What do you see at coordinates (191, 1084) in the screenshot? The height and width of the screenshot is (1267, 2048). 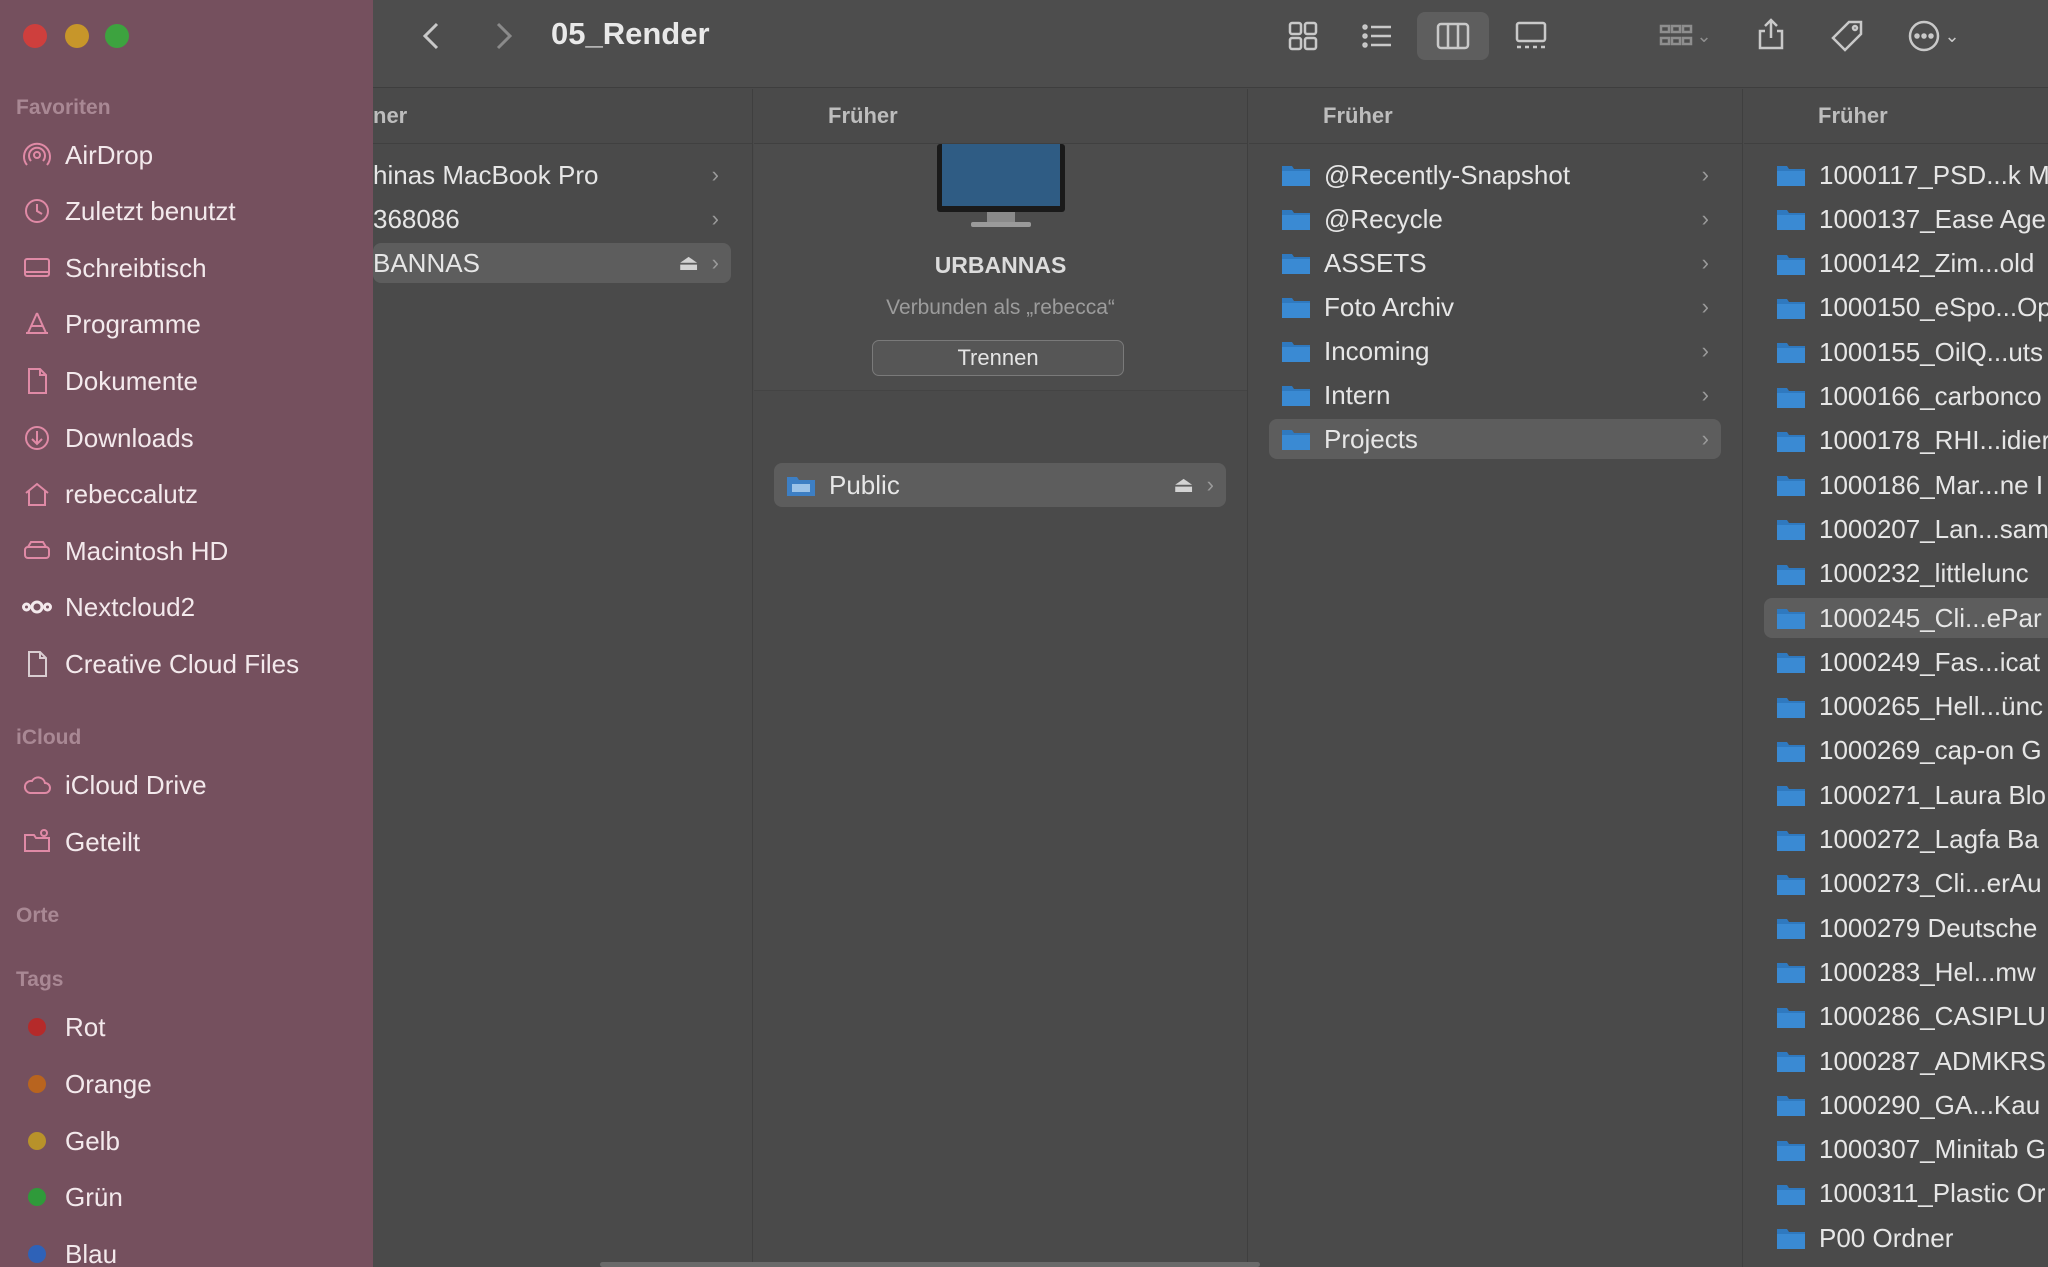 I see `sidebar-item-tag-orange: Orange` at bounding box center [191, 1084].